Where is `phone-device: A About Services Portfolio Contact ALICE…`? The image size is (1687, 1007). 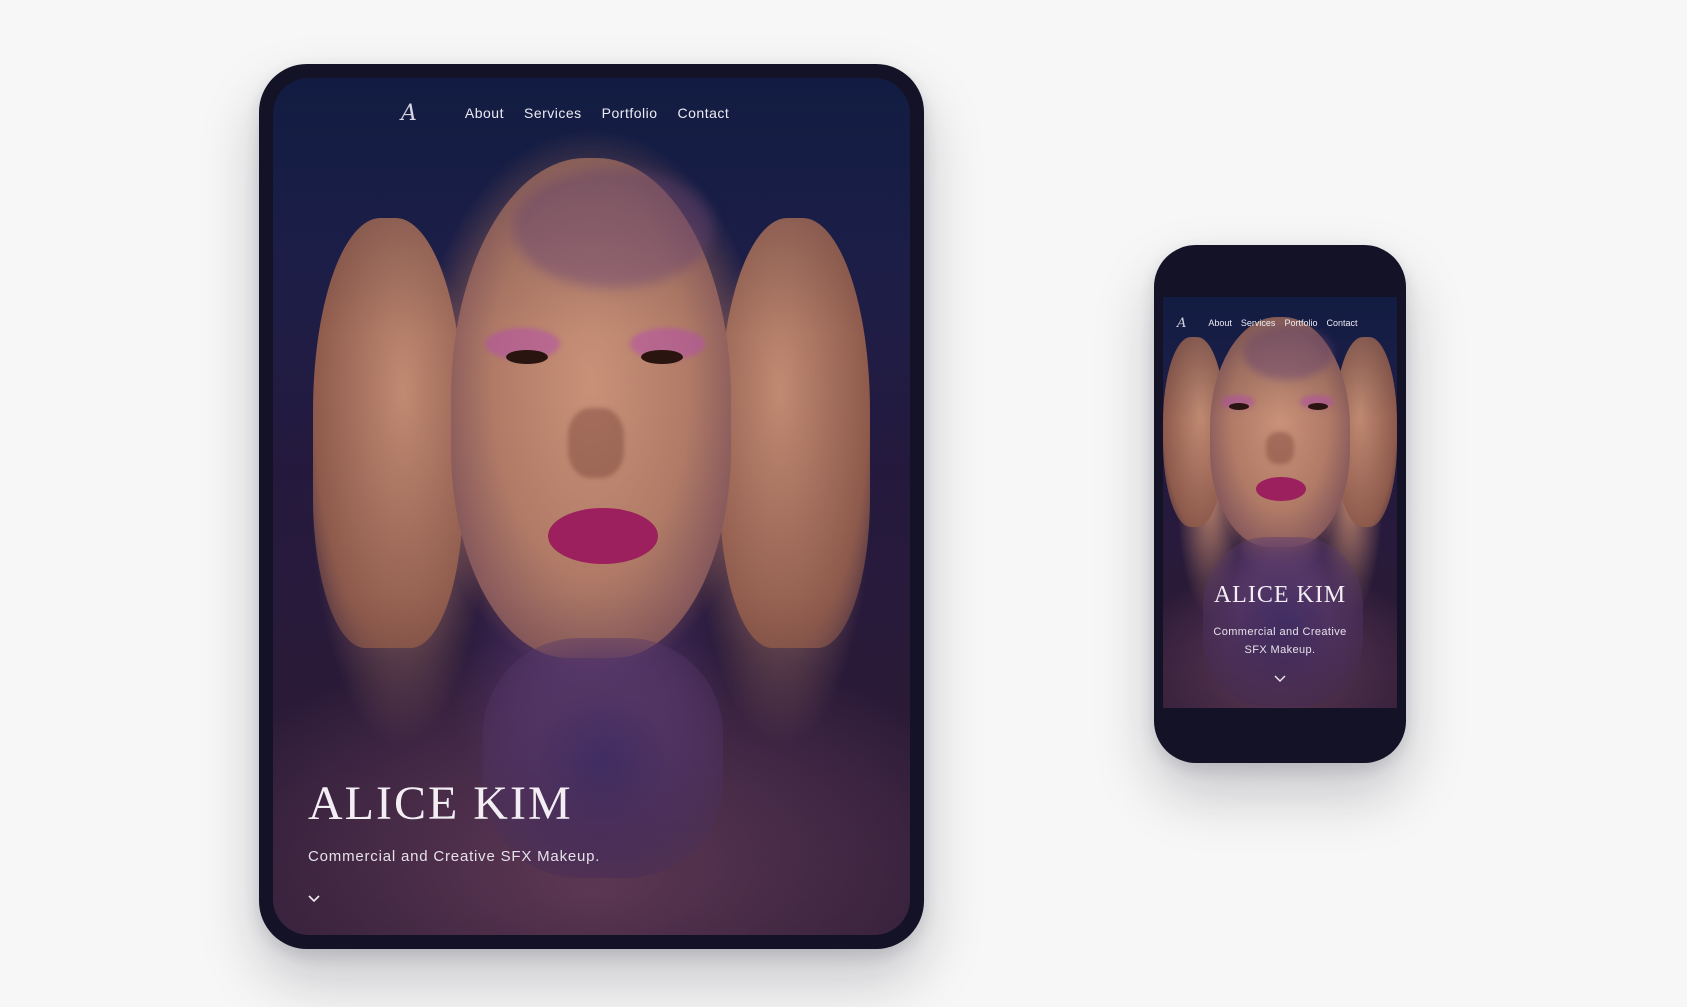 phone-device: A About Services Portfolio Contact ALICE… is located at coordinates (1280, 504).